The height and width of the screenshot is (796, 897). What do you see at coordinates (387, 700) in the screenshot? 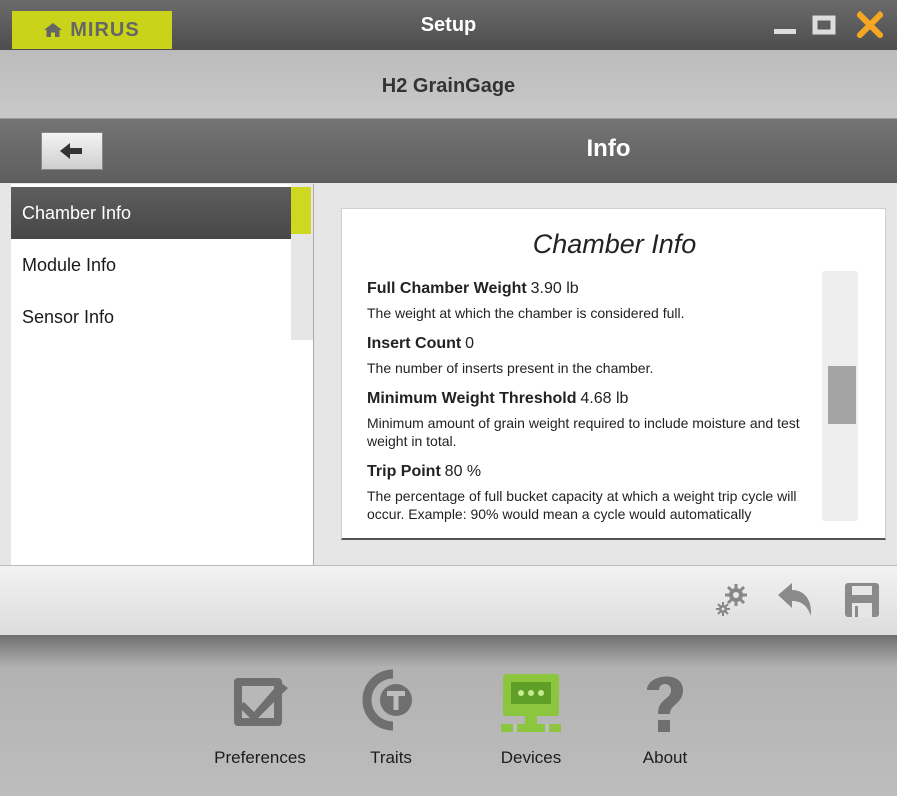
I see `traits-icon` at bounding box center [387, 700].